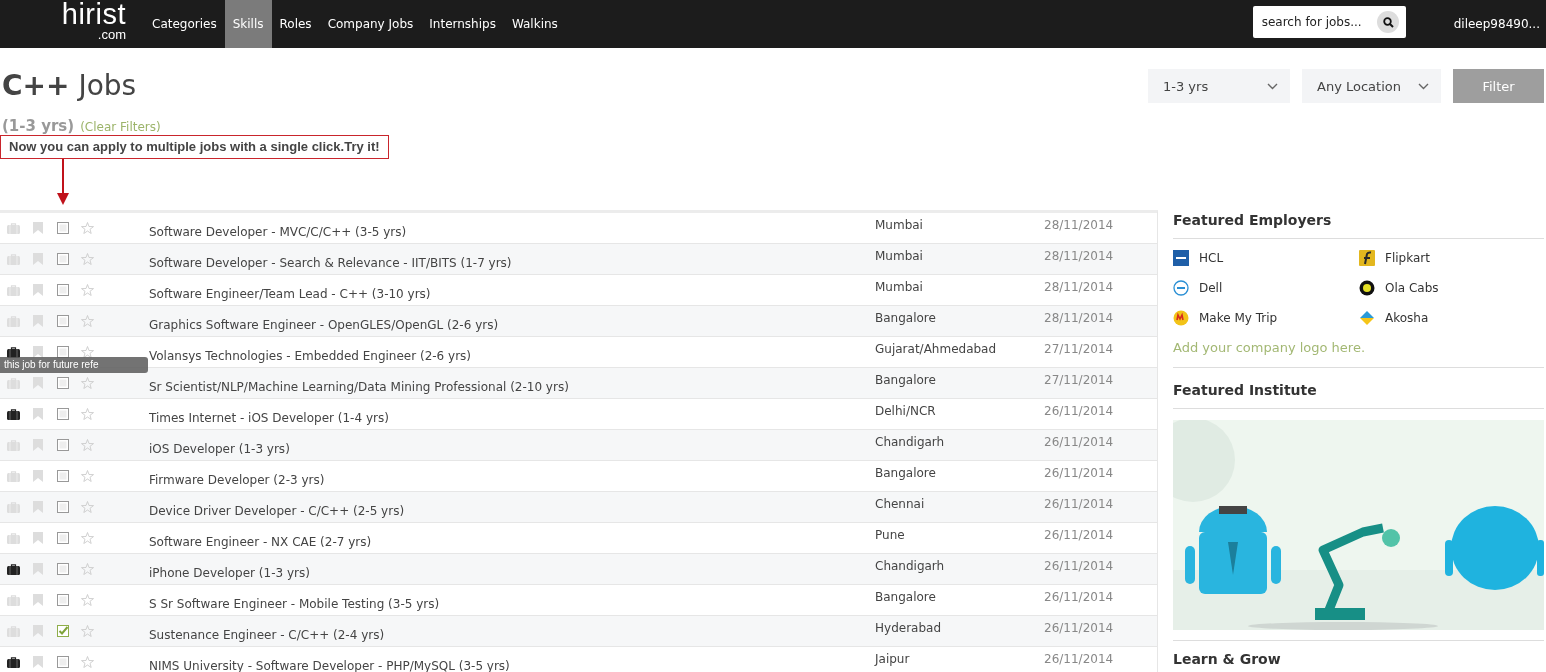 Image resolution: width=1546 pixels, height=672 pixels. Describe the element at coordinates (184, 24) in the screenshot. I see `nav-tab: Categories` at that location.